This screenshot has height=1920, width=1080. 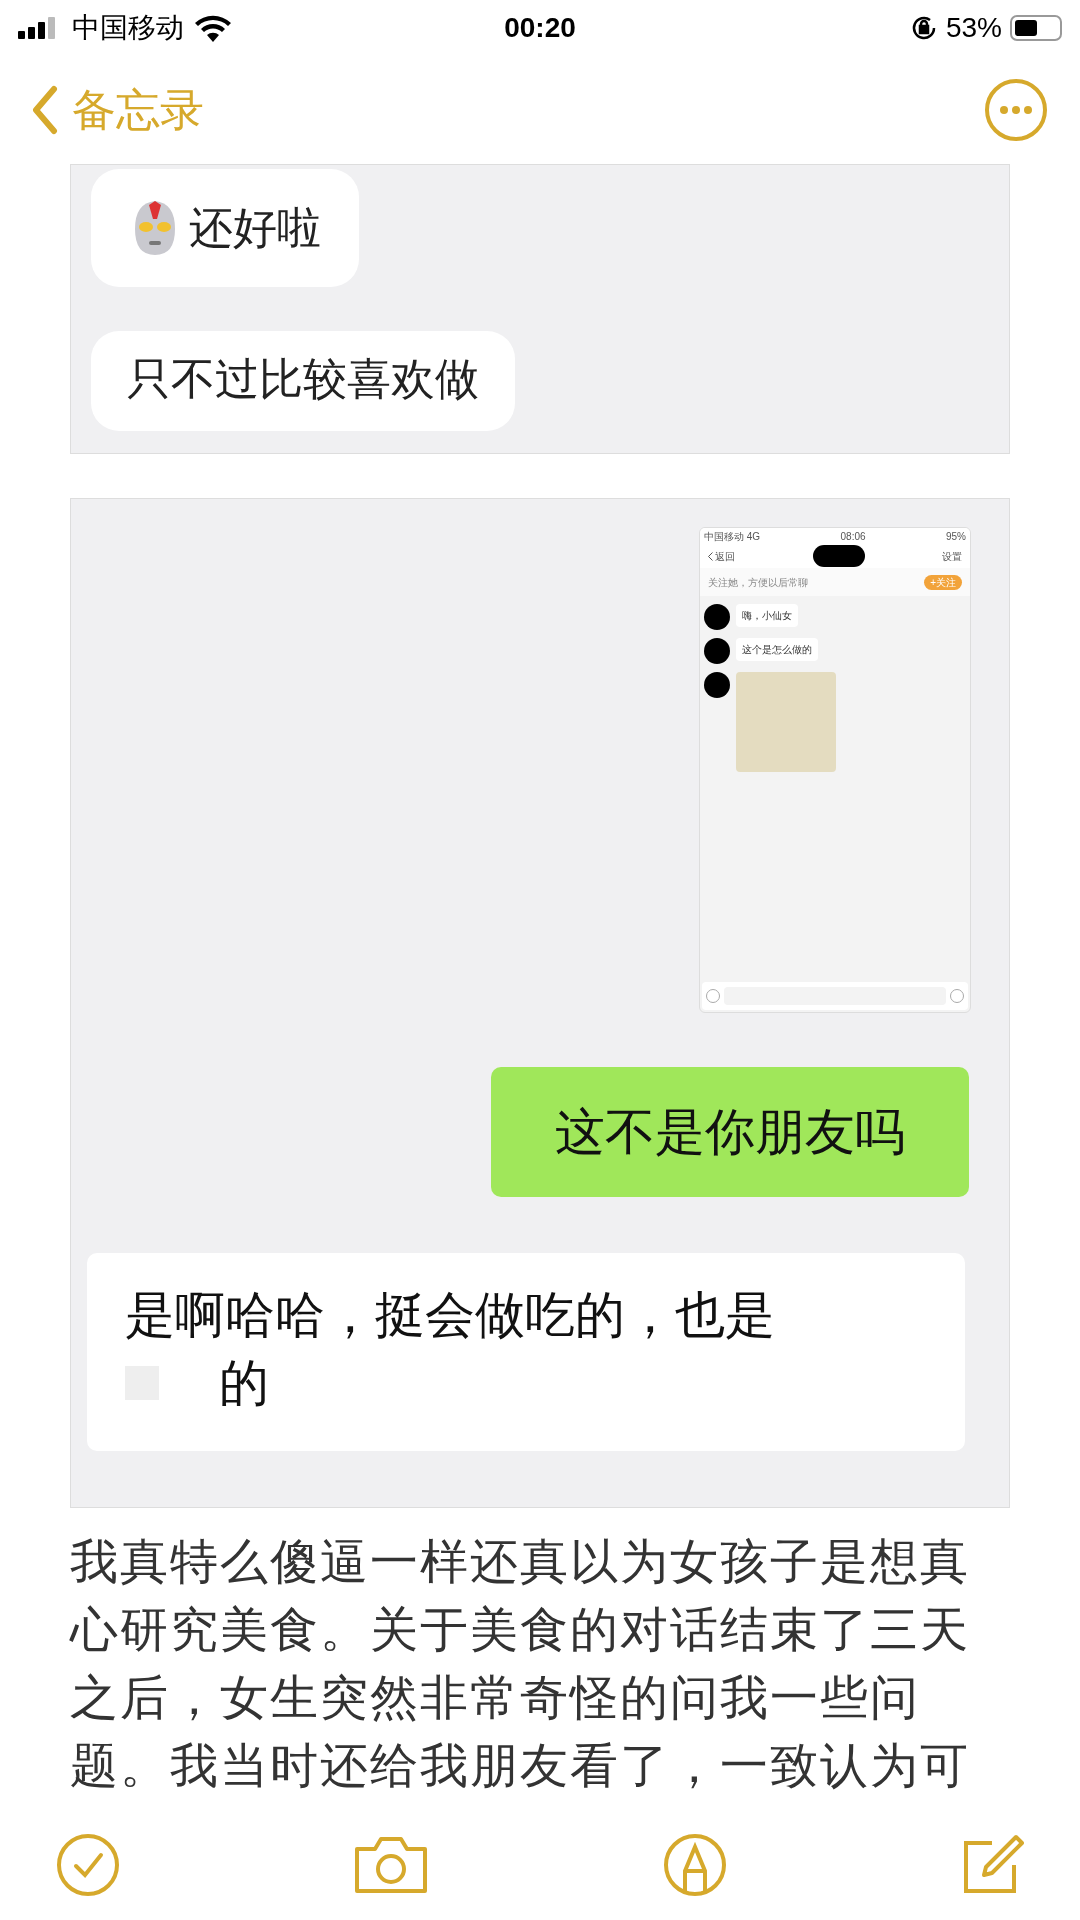 I want to click on message-text: 是啊哈哈，挺会做吃的，也是, so click(x=450, y=1315).